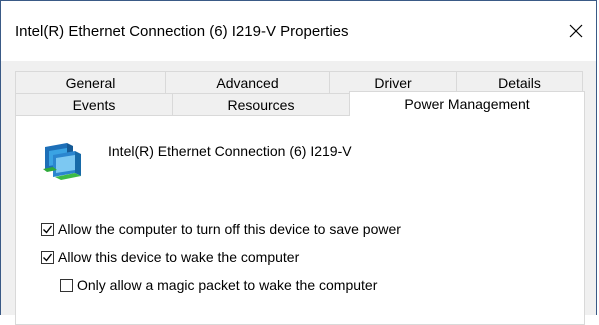 The width and height of the screenshot is (599, 325). I want to click on close-button, so click(576, 31).